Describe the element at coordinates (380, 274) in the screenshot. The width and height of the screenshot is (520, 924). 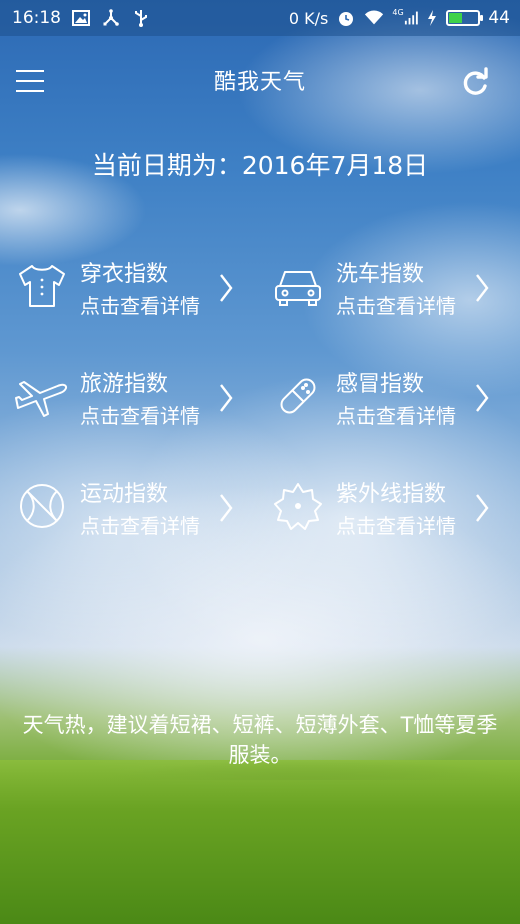
I see `index-title: 洗车指数` at that location.